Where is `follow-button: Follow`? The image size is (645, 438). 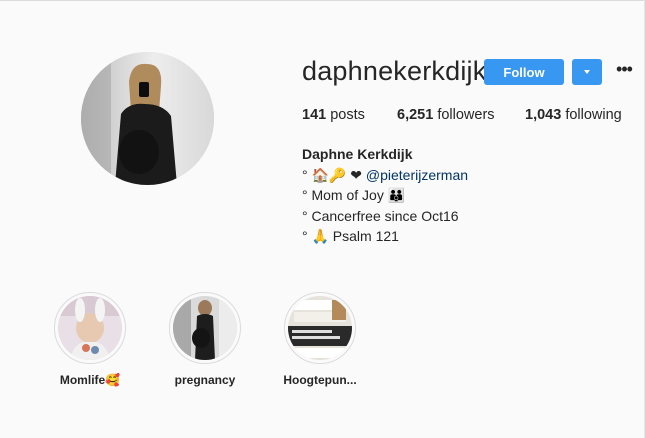
follow-button: Follow is located at coordinates (524, 72).